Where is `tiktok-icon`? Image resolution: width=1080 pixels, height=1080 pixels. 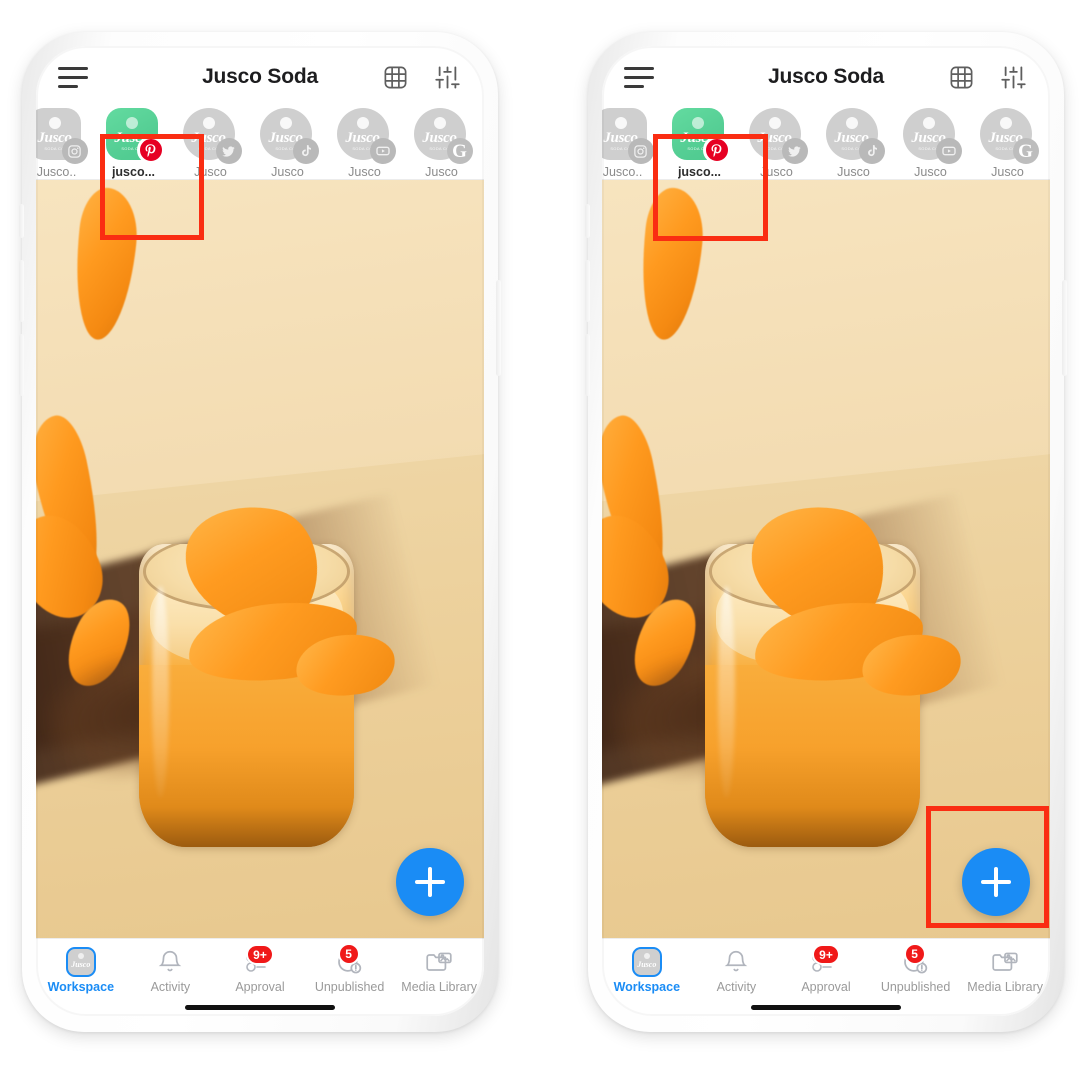
tiktok-icon is located at coordinates (871, 151).